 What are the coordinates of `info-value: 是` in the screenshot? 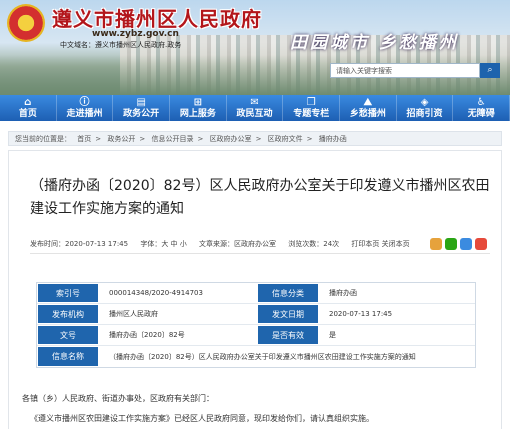 It's located at (397, 335).